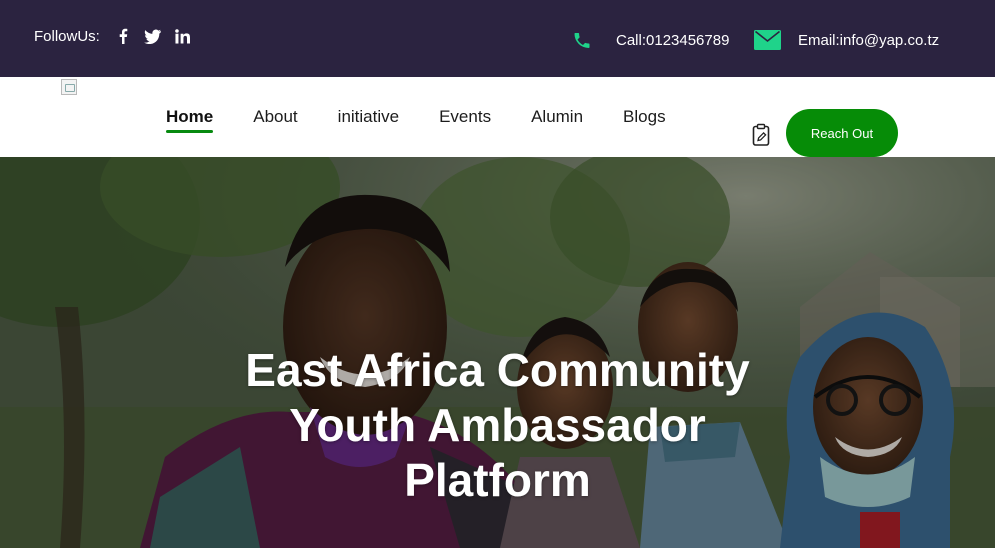 The width and height of the screenshot is (995, 548). What do you see at coordinates (842, 133) in the screenshot?
I see `reach-out-button: Reach Out` at bounding box center [842, 133].